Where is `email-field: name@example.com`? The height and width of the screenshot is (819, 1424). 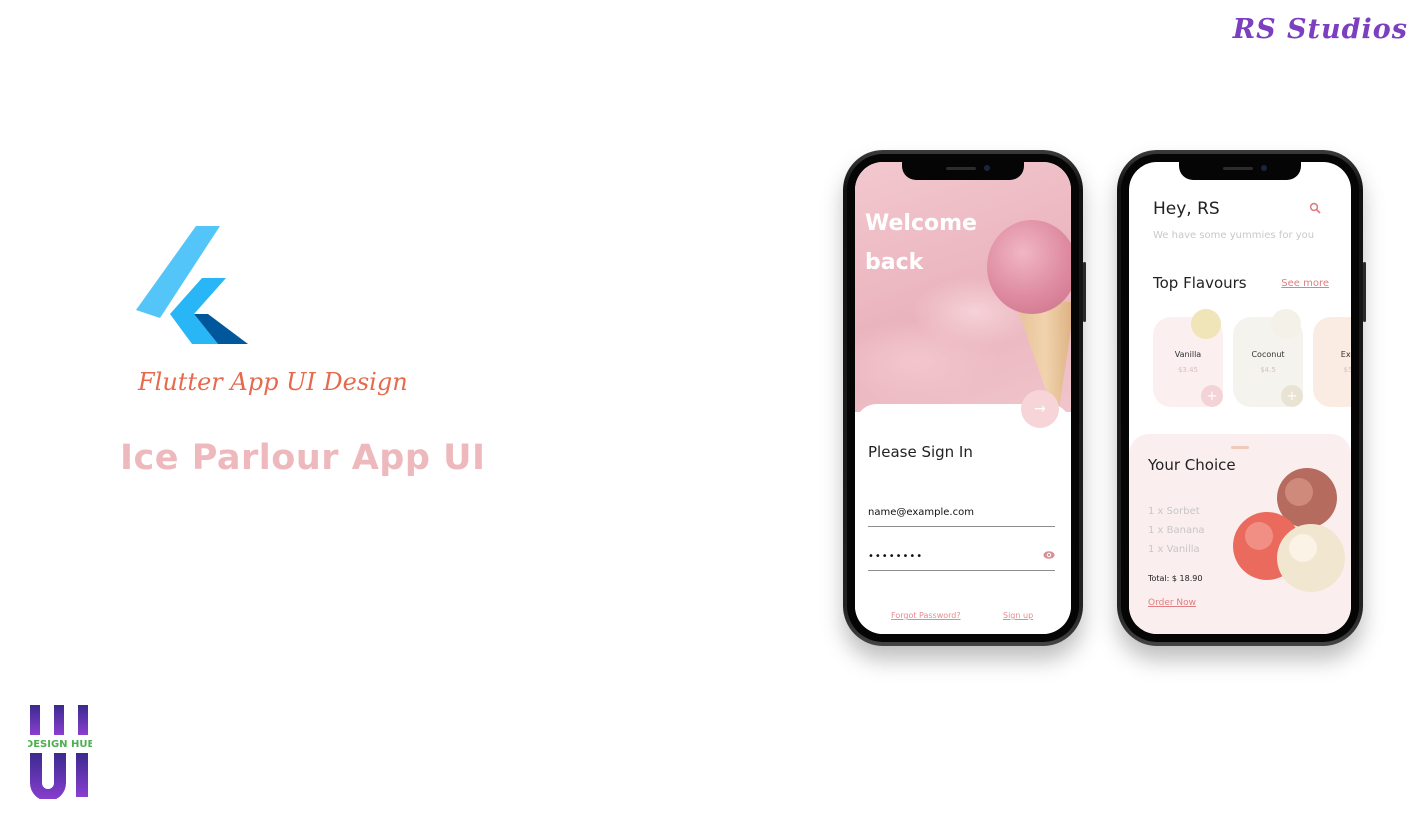 email-field: name@example.com is located at coordinates (961, 517).